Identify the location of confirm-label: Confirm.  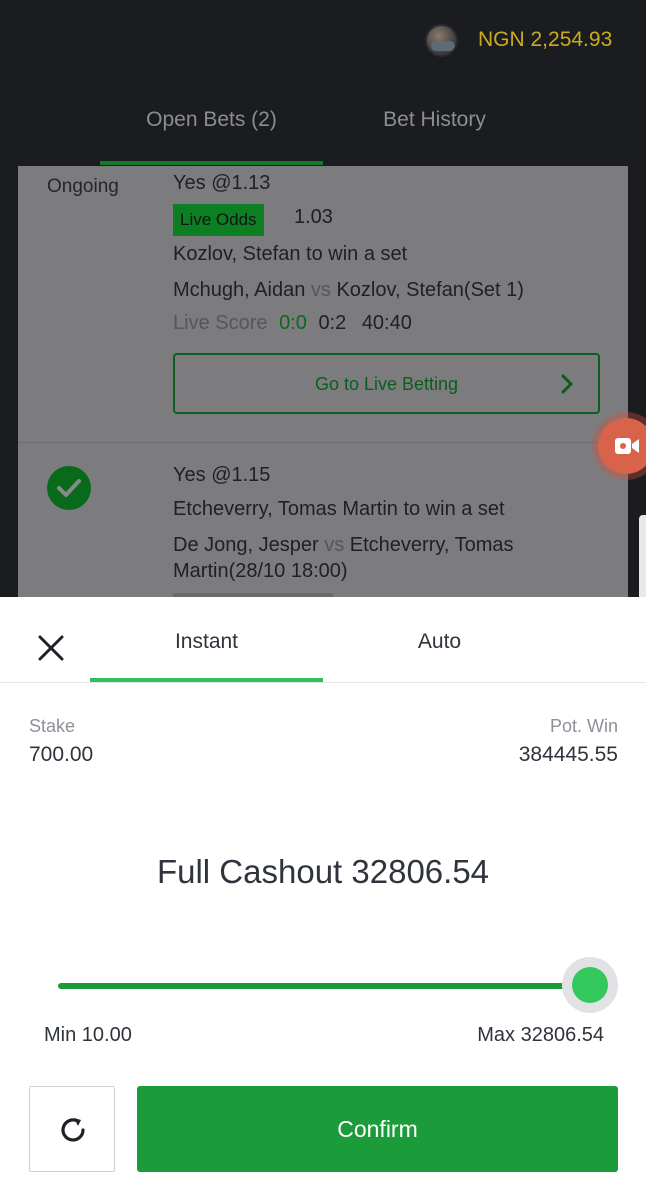
(377, 1129).